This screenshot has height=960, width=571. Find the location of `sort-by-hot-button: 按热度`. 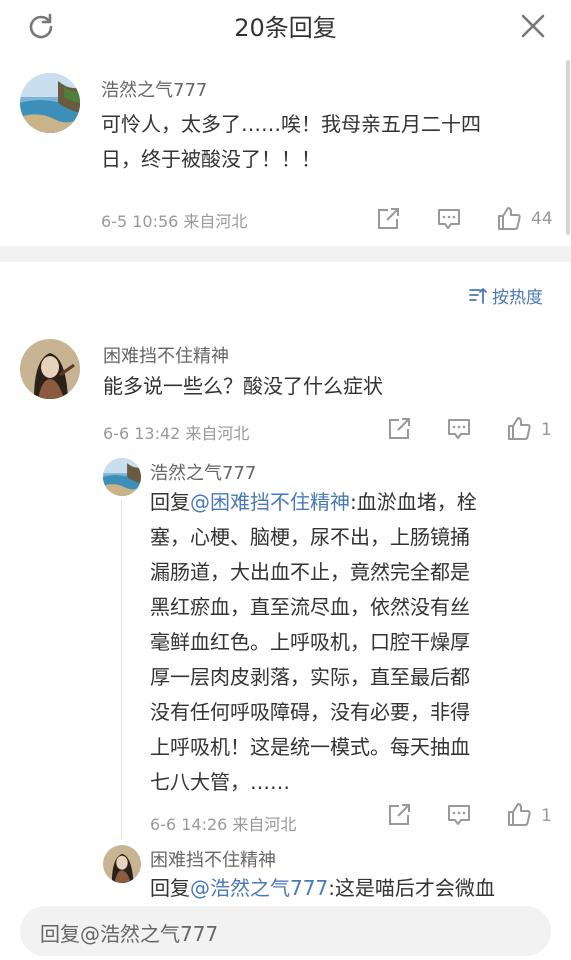

sort-by-hot-button: 按热度 is located at coordinates (505, 295).